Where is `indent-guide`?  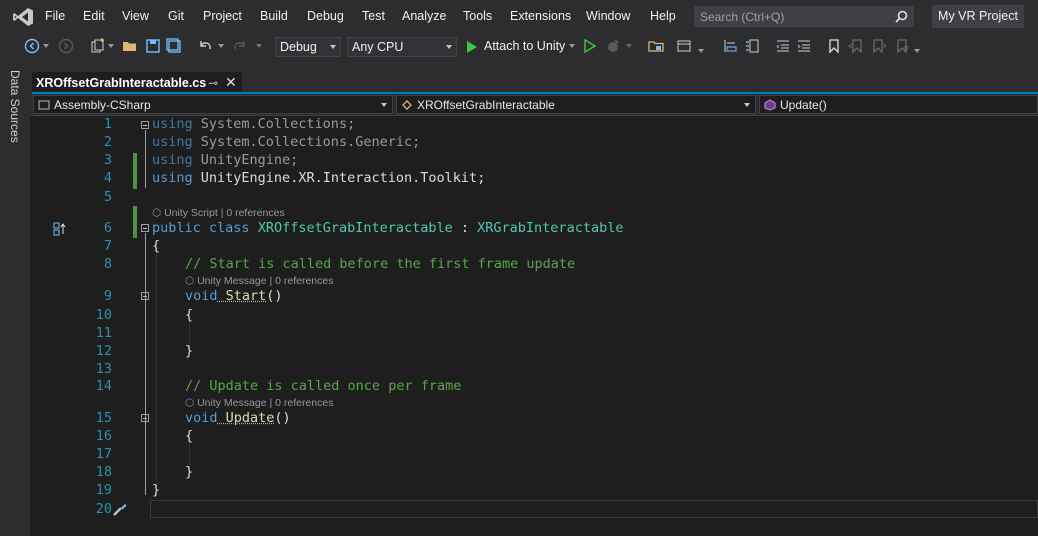
indent-guide is located at coordinates (156, 368).